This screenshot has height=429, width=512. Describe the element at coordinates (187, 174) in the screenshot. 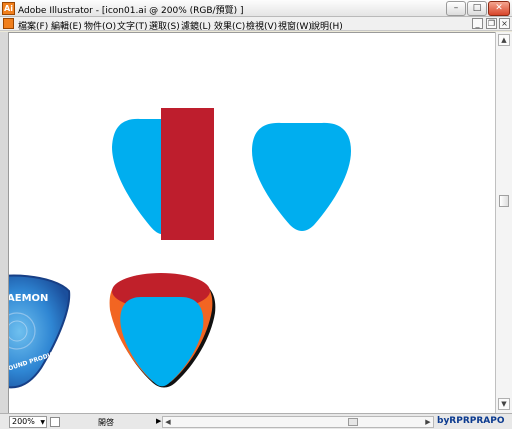

I see `red-rectangle` at that location.